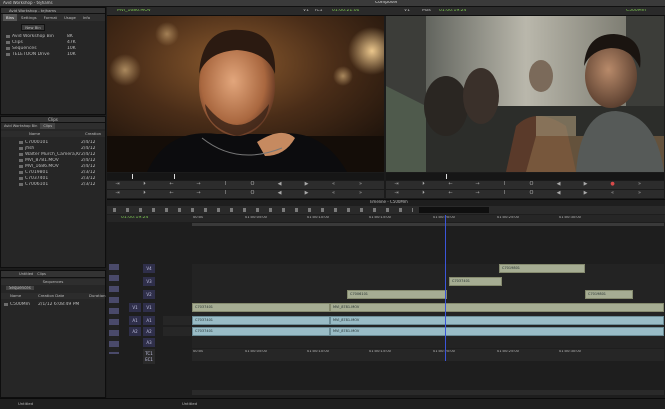 Image resolution: width=665 pixels, height=409 pixels. Describe the element at coordinates (475, 281) in the screenshot. I see `clip-v3: C7037401` at that location.